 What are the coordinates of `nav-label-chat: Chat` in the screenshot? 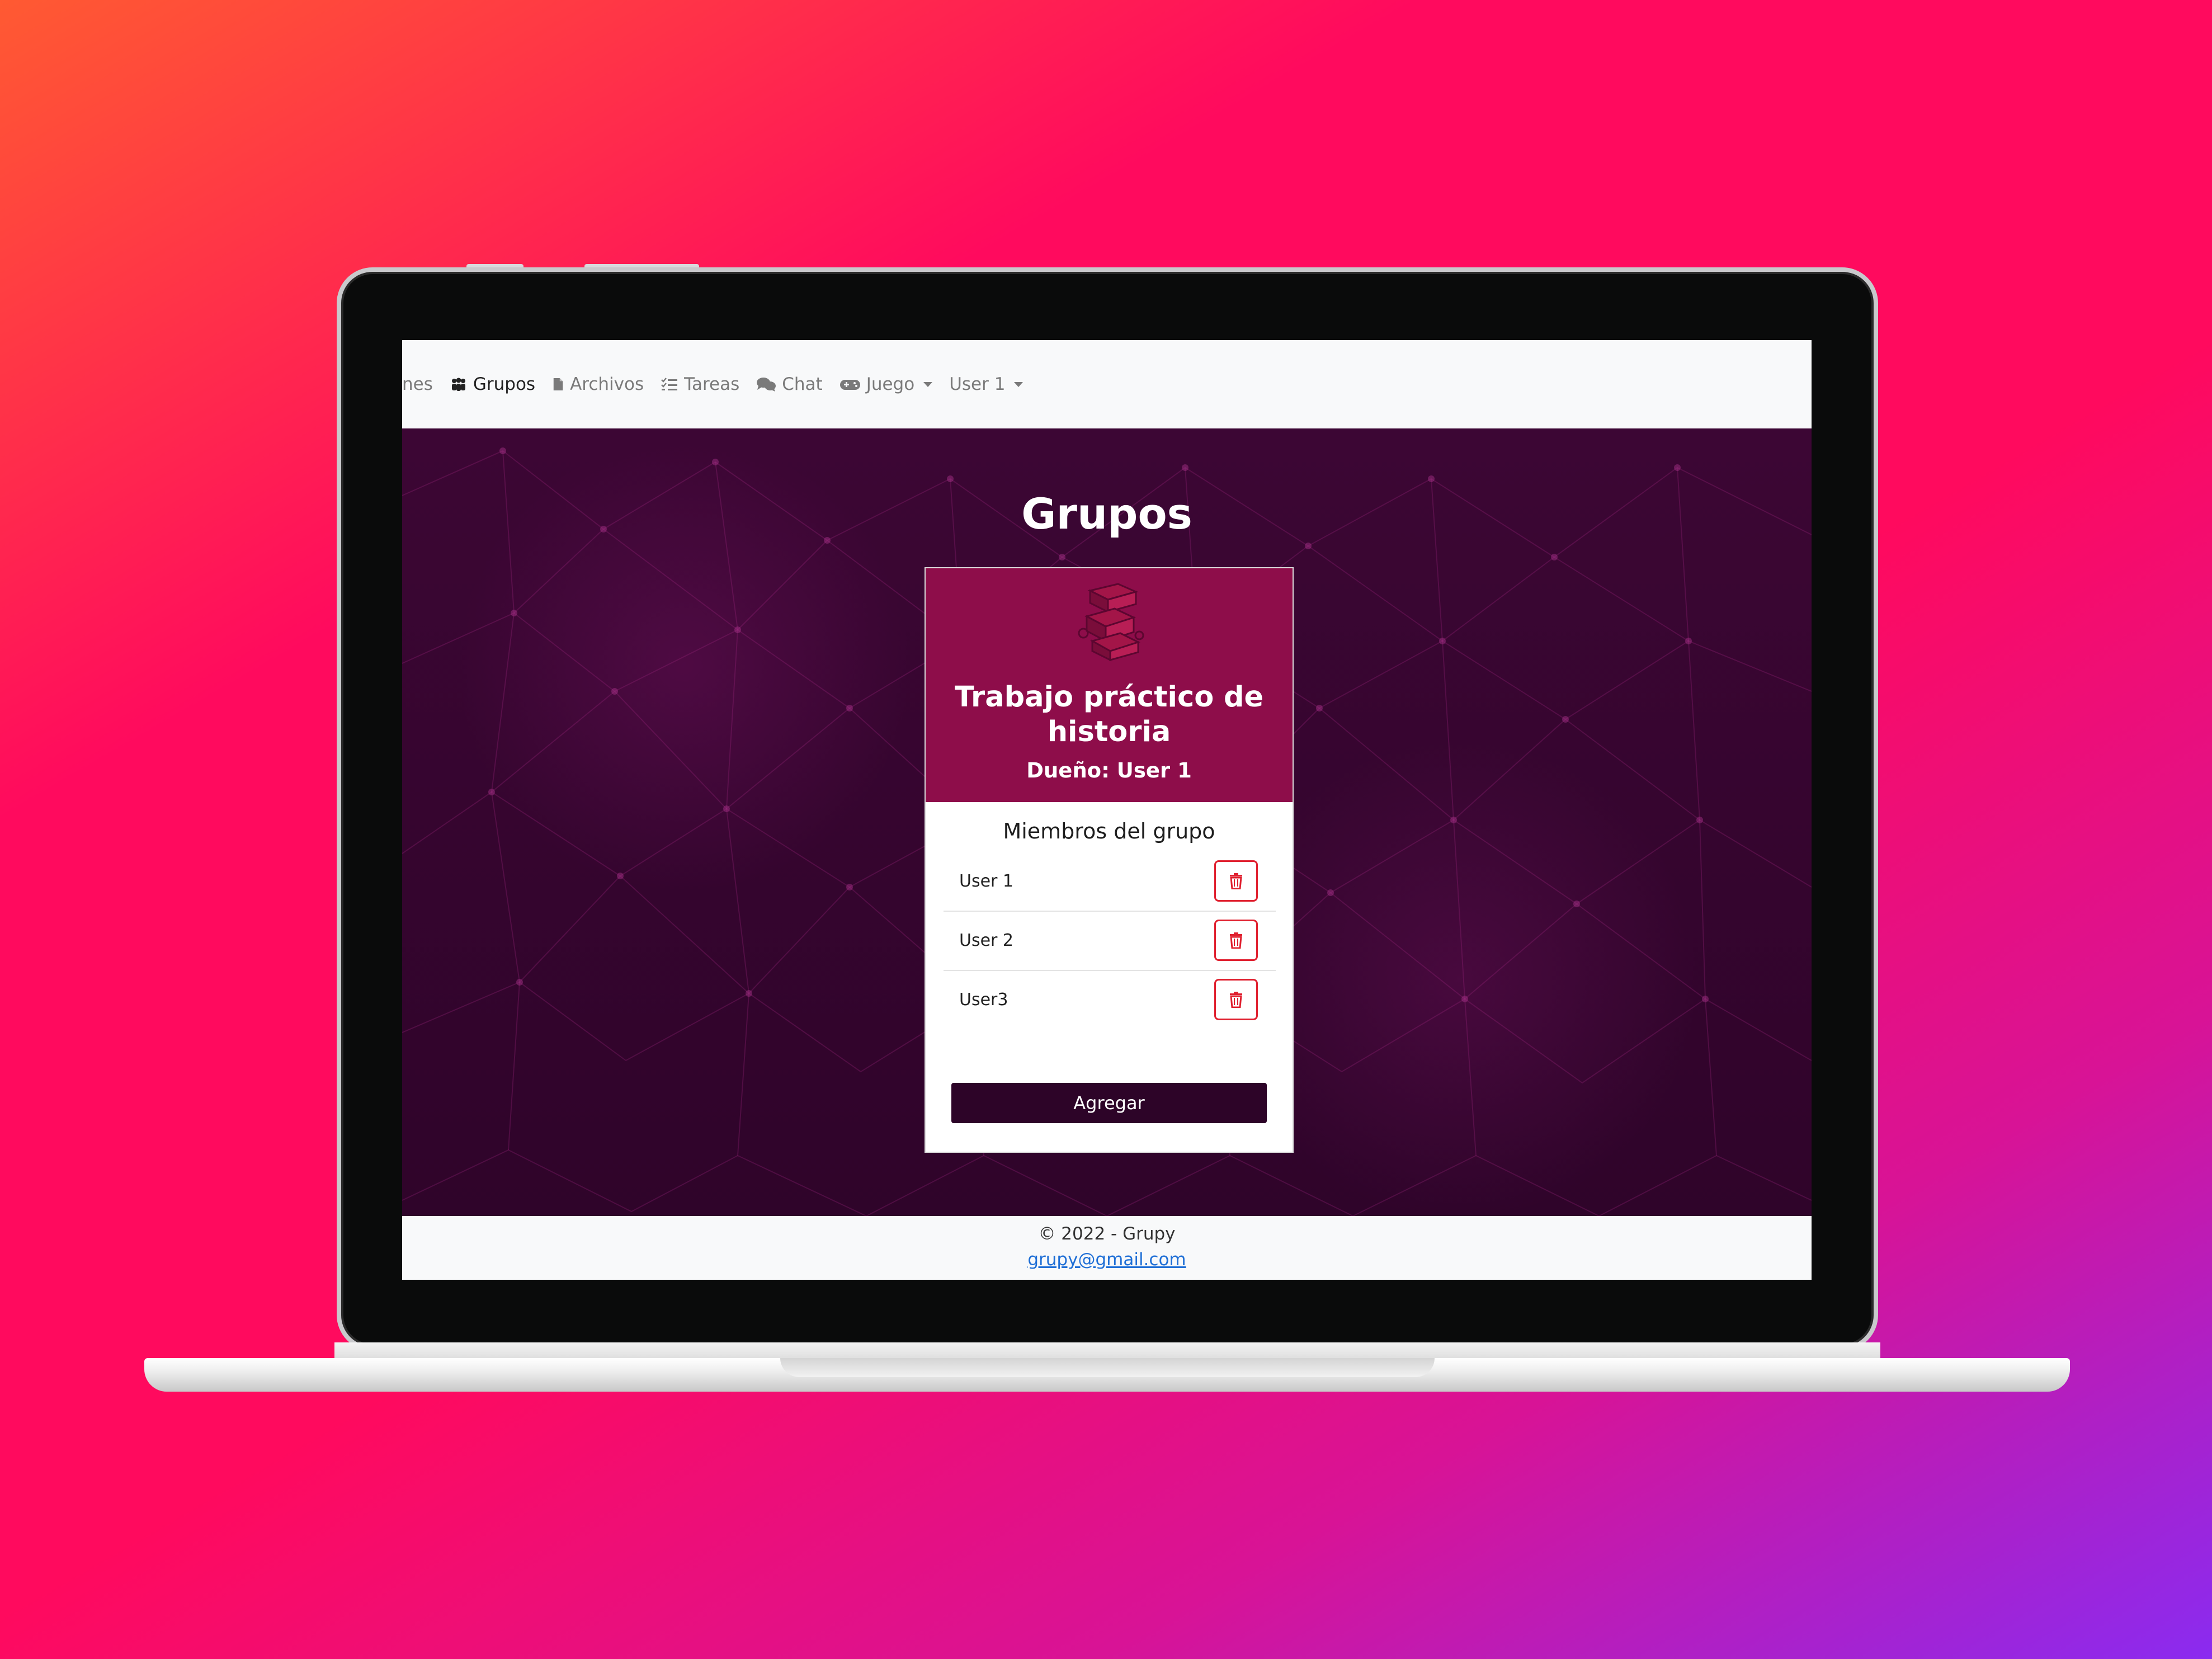 It's located at (803, 384).